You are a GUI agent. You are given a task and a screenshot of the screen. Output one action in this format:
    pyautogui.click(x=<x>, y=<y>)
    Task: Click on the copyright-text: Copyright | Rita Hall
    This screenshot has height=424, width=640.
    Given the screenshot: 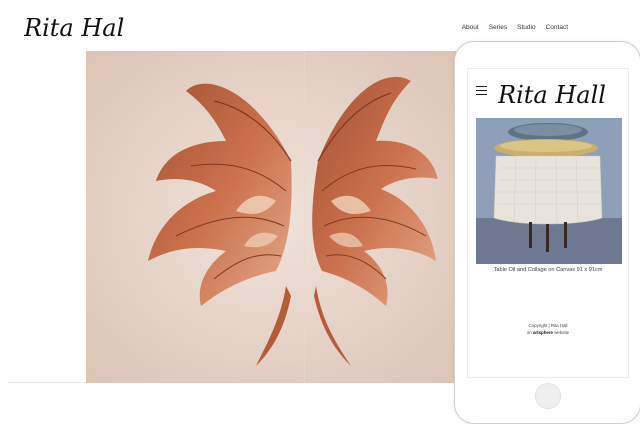 What is the action you would take?
    pyautogui.click(x=548, y=325)
    